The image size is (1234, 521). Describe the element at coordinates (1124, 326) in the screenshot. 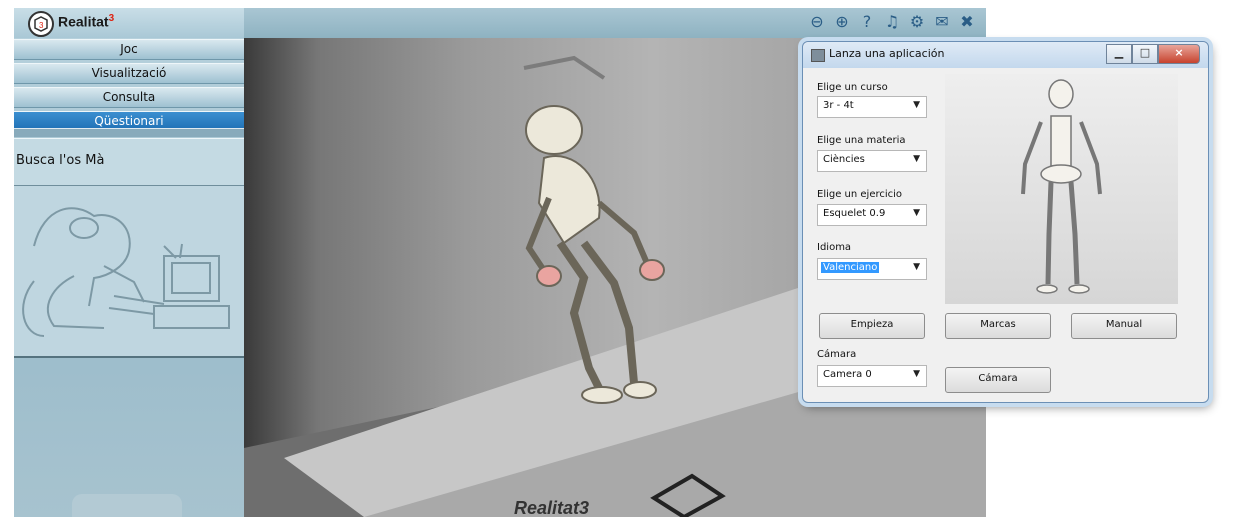

I see `manual-button: Manual` at that location.